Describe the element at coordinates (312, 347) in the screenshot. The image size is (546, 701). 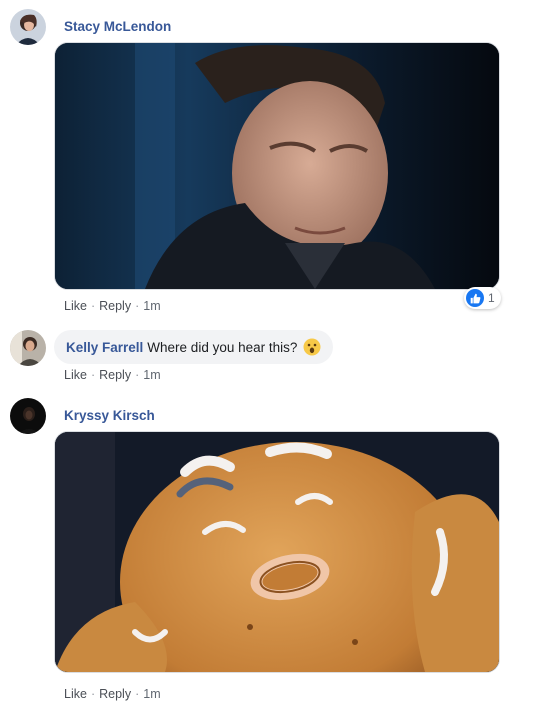
I see `astonished-face-icon` at that location.